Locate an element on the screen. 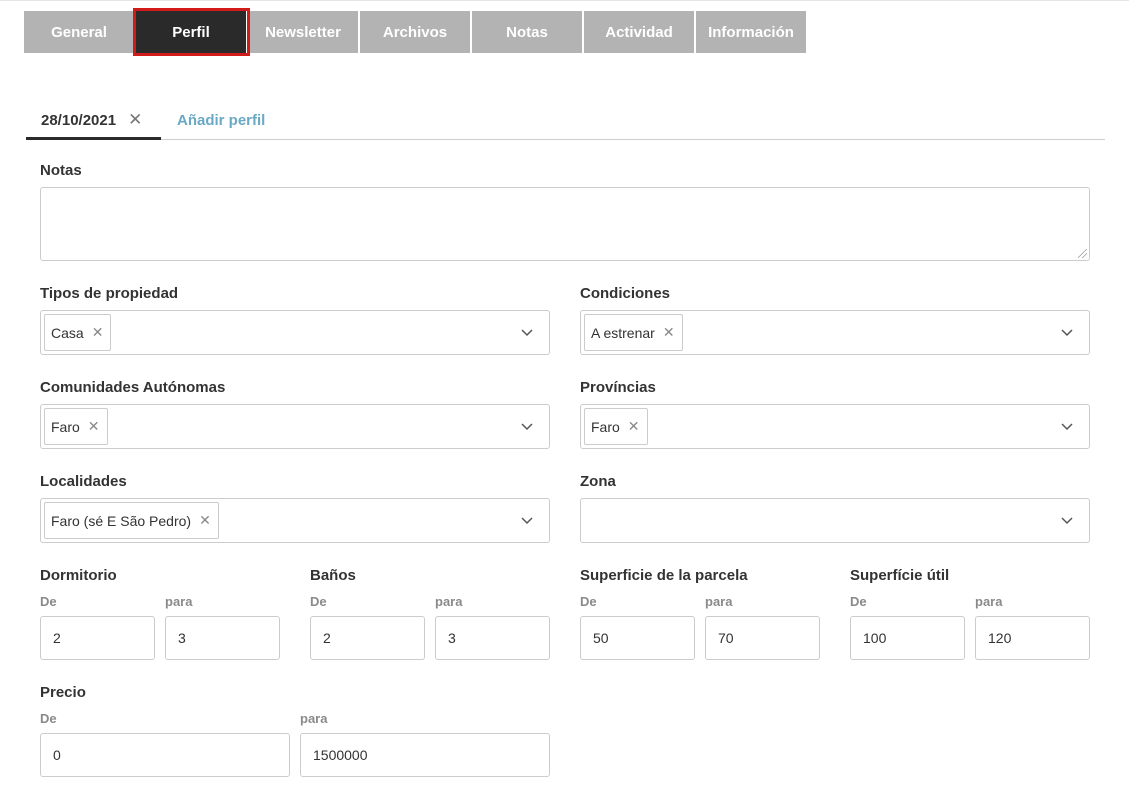 This screenshot has height=793, width=1129. usable-area-from-label: De is located at coordinates (858, 601).